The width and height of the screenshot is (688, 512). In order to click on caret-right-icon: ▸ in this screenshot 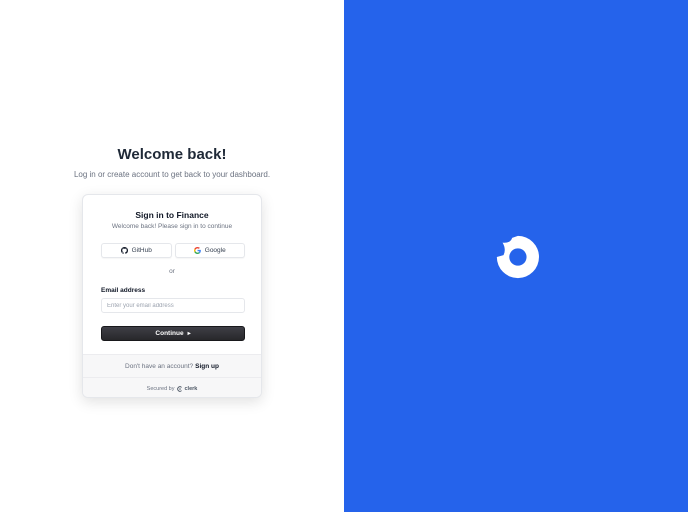, I will do `click(189, 334)`.